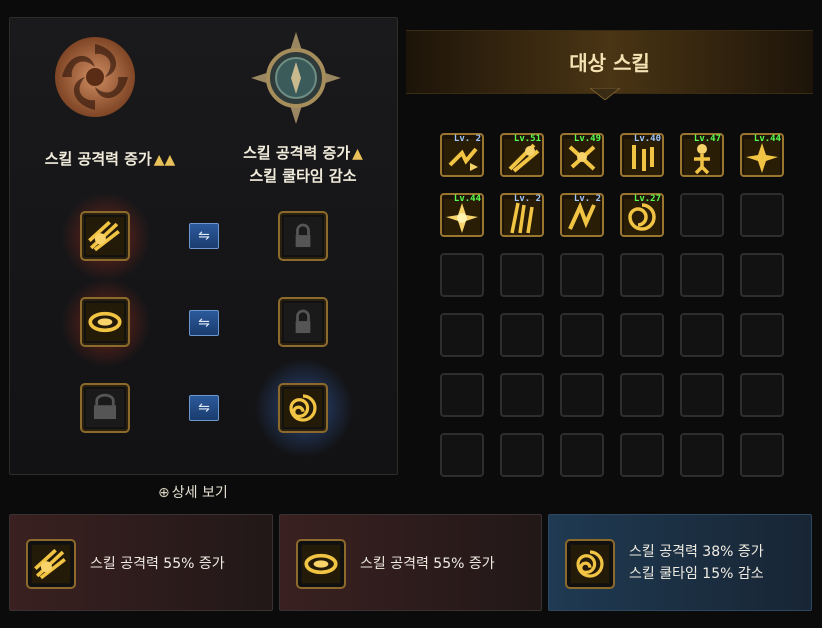 This screenshot has height=628, width=822. I want to click on card3-line2: 스킬 쿨타임 15% 감소, so click(696, 574).